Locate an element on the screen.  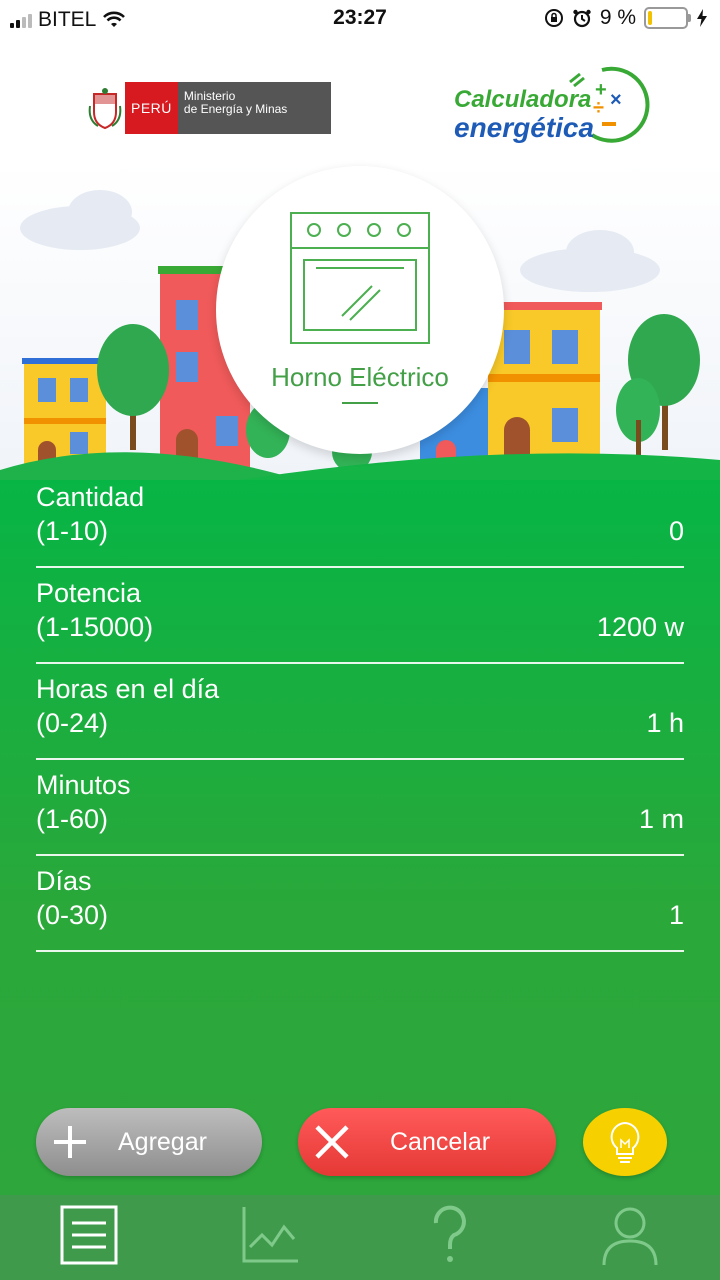
cancel-button-label: Cancelar is located at coordinates (440, 1141).